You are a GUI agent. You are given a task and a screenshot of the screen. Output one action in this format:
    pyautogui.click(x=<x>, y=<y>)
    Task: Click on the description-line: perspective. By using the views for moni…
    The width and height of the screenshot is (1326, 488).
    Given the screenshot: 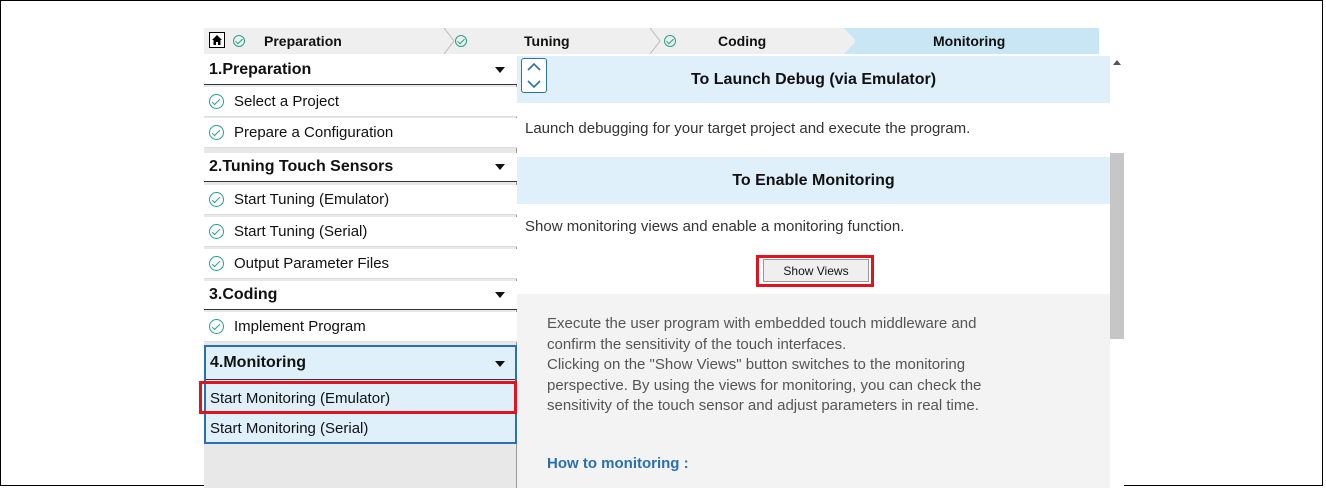 What is the action you would take?
    pyautogui.click(x=764, y=385)
    